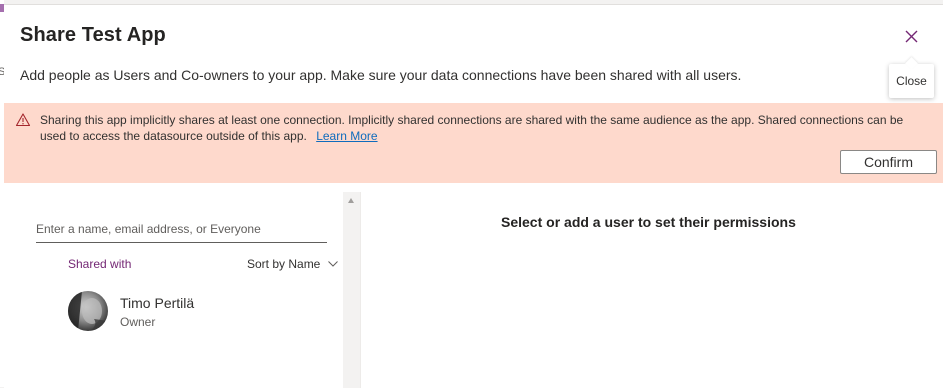  Describe the element at coordinates (284, 264) in the screenshot. I see `sort-label: Sort by Name` at that location.